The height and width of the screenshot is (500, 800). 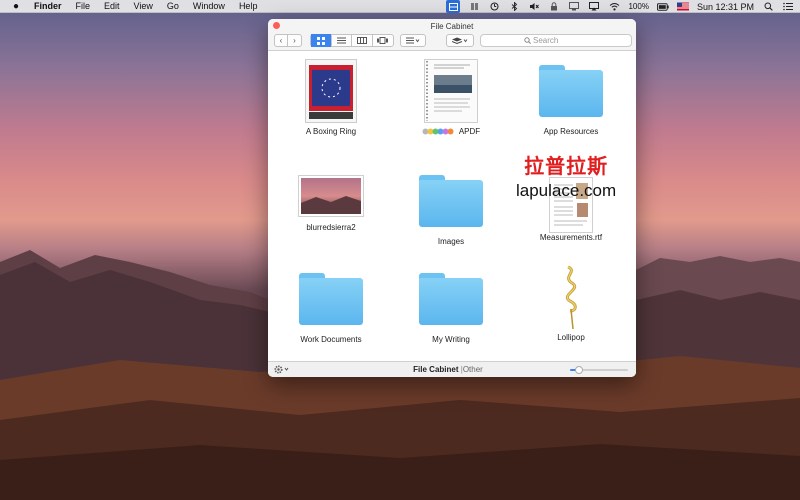 What do you see at coordinates (571, 131) in the screenshot?
I see `folder-label: App Resources` at bounding box center [571, 131].